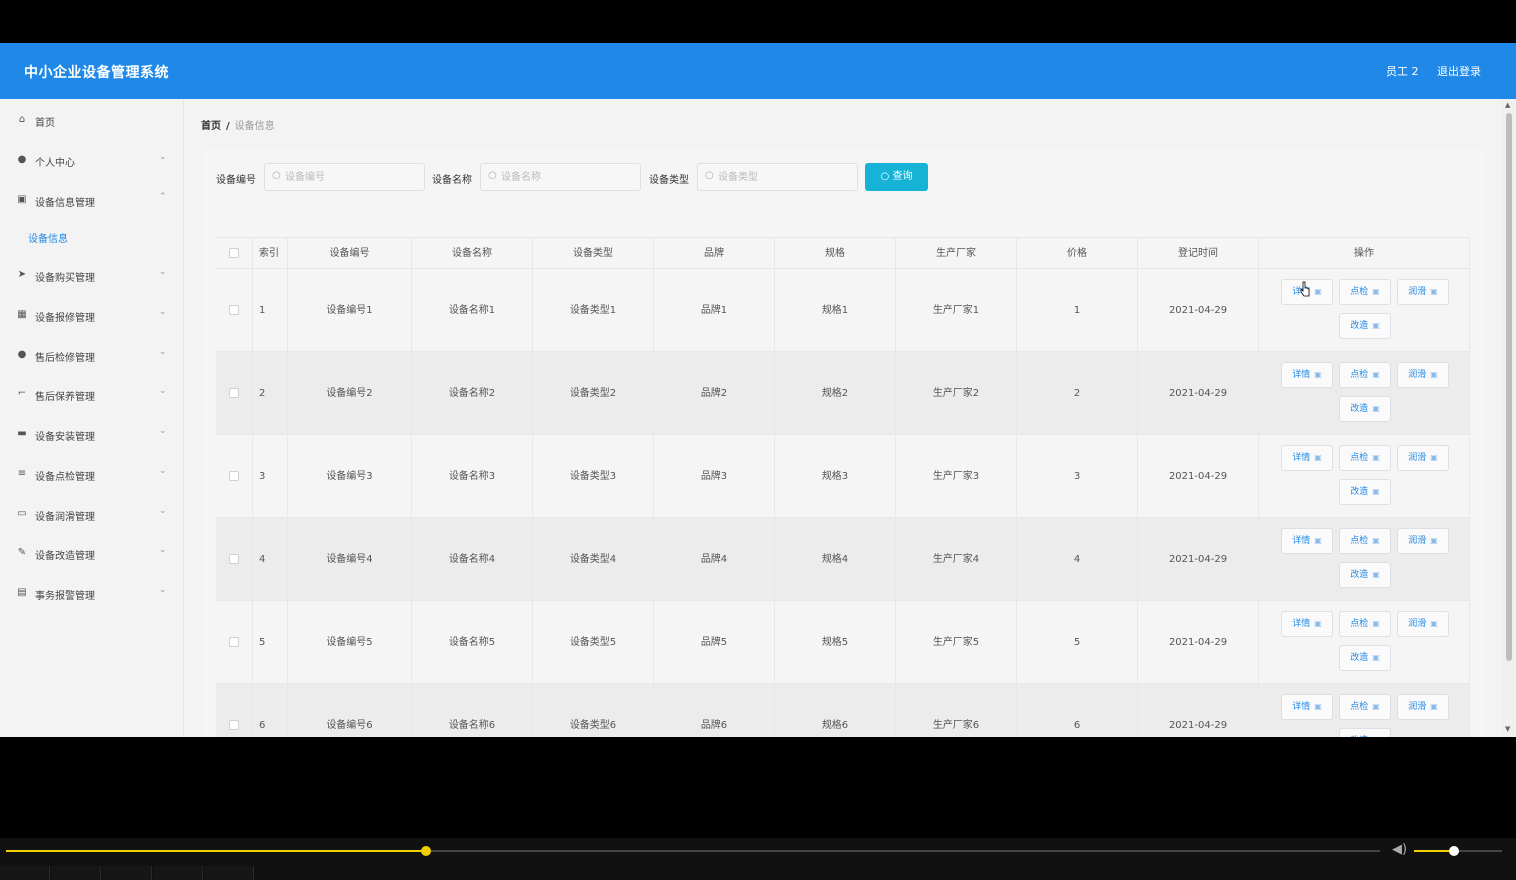  I want to click on scroll-down-arrow: ▼, so click(1507, 729).